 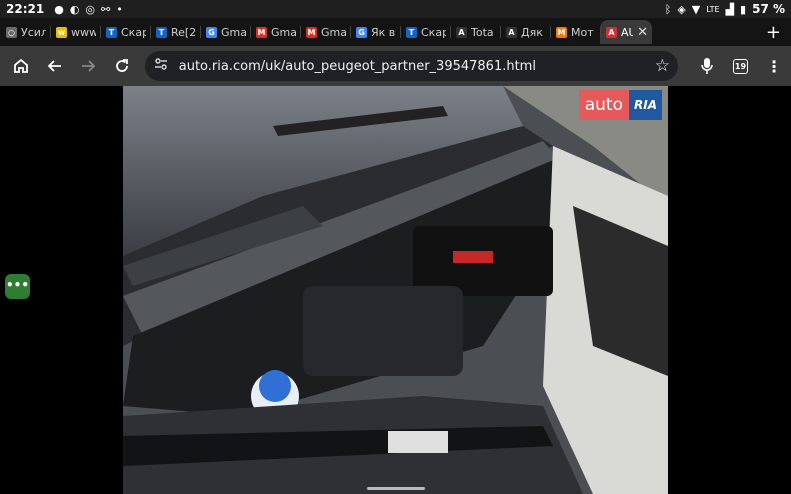 What do you see at coordinates (383, 32) in the screenshot?
I see `tab-label: Як в` at bounding box center [383, 32].